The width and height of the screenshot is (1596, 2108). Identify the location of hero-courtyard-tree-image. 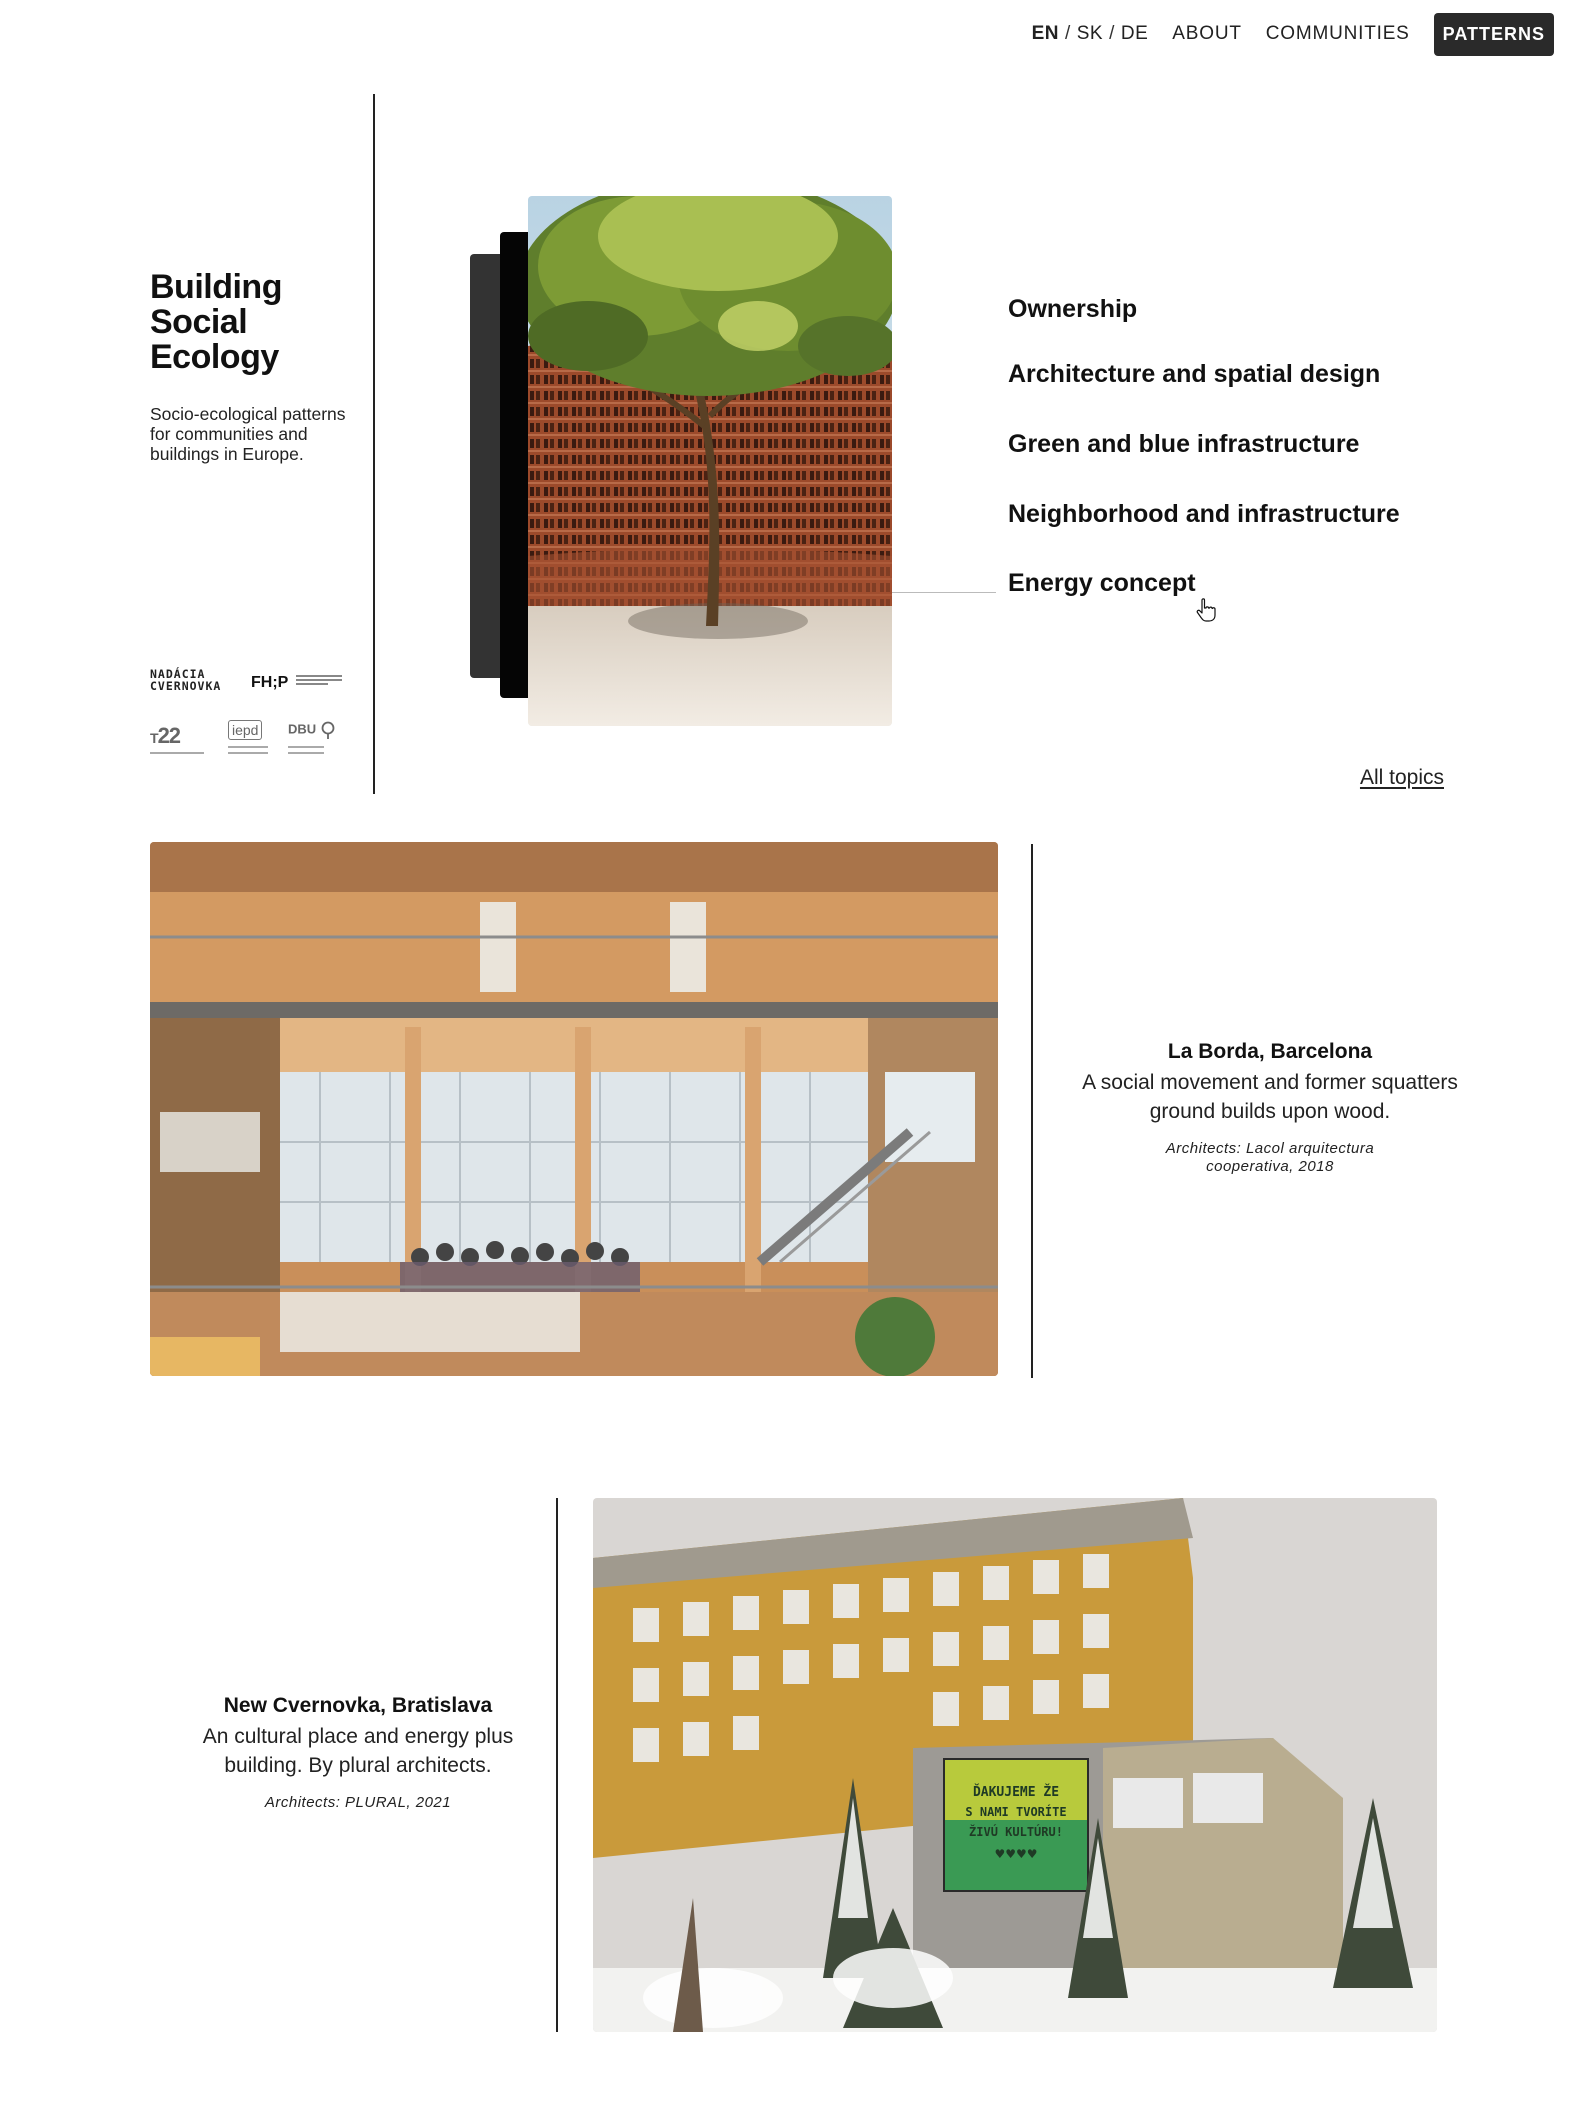
(710, 461).